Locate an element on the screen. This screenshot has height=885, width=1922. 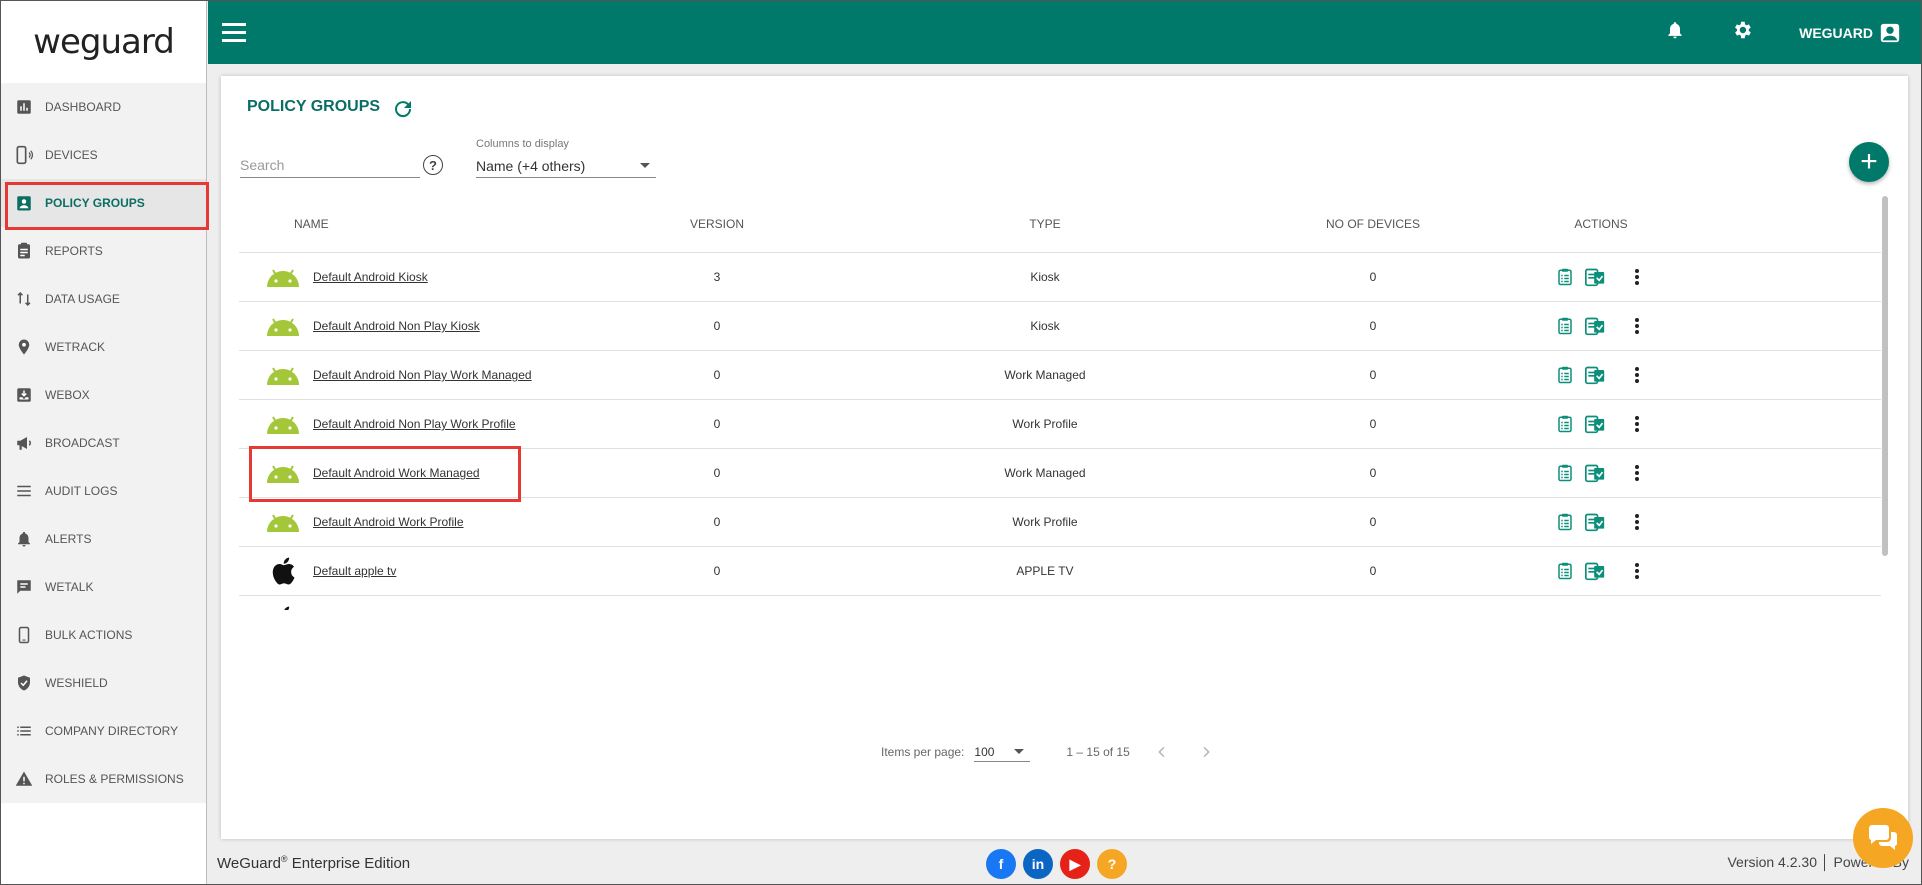
user-menu: WEGUARD is located at coordinates (1850, 33).